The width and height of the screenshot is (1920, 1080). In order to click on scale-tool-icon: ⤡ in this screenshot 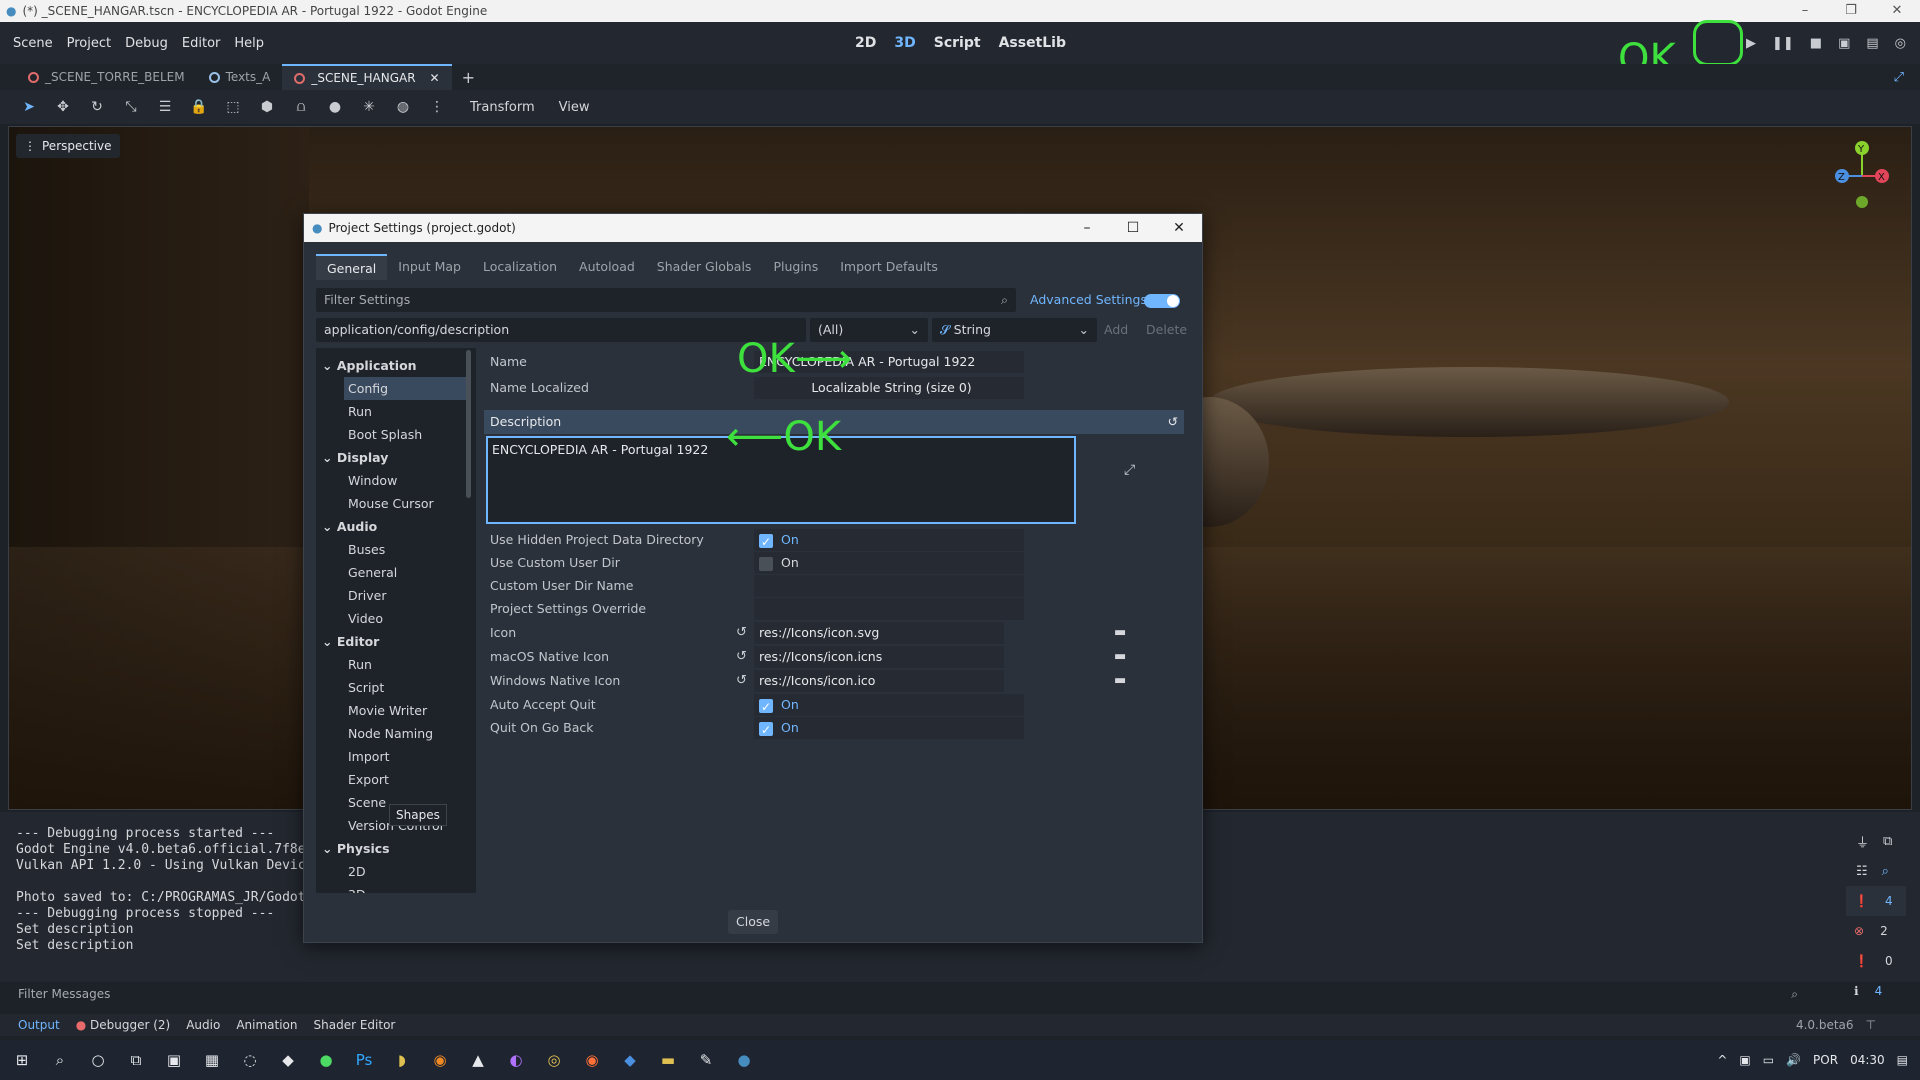, I will do `click(131, 107)`.